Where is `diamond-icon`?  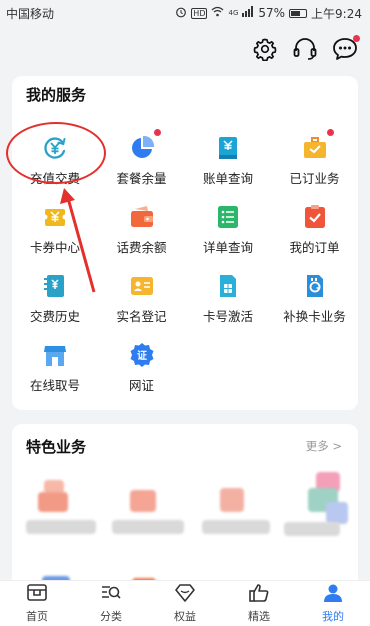
diamond-icon is located at coordinates (185, 595).